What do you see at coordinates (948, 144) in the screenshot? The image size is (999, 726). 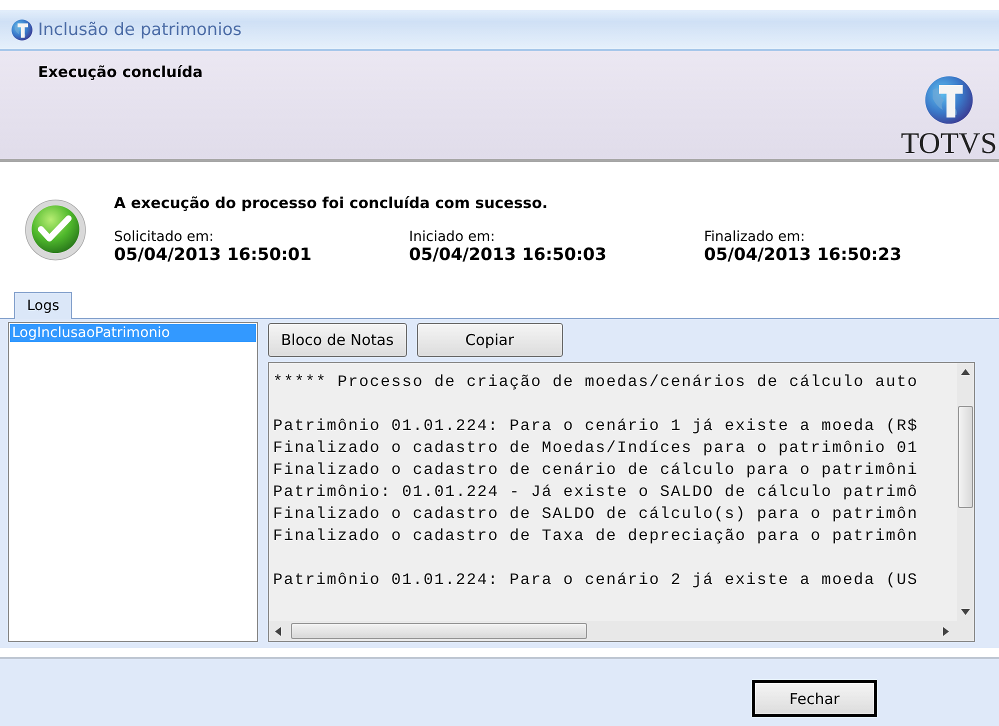 I see `logo-text: TOTVS` at bounding box center [948, 144].